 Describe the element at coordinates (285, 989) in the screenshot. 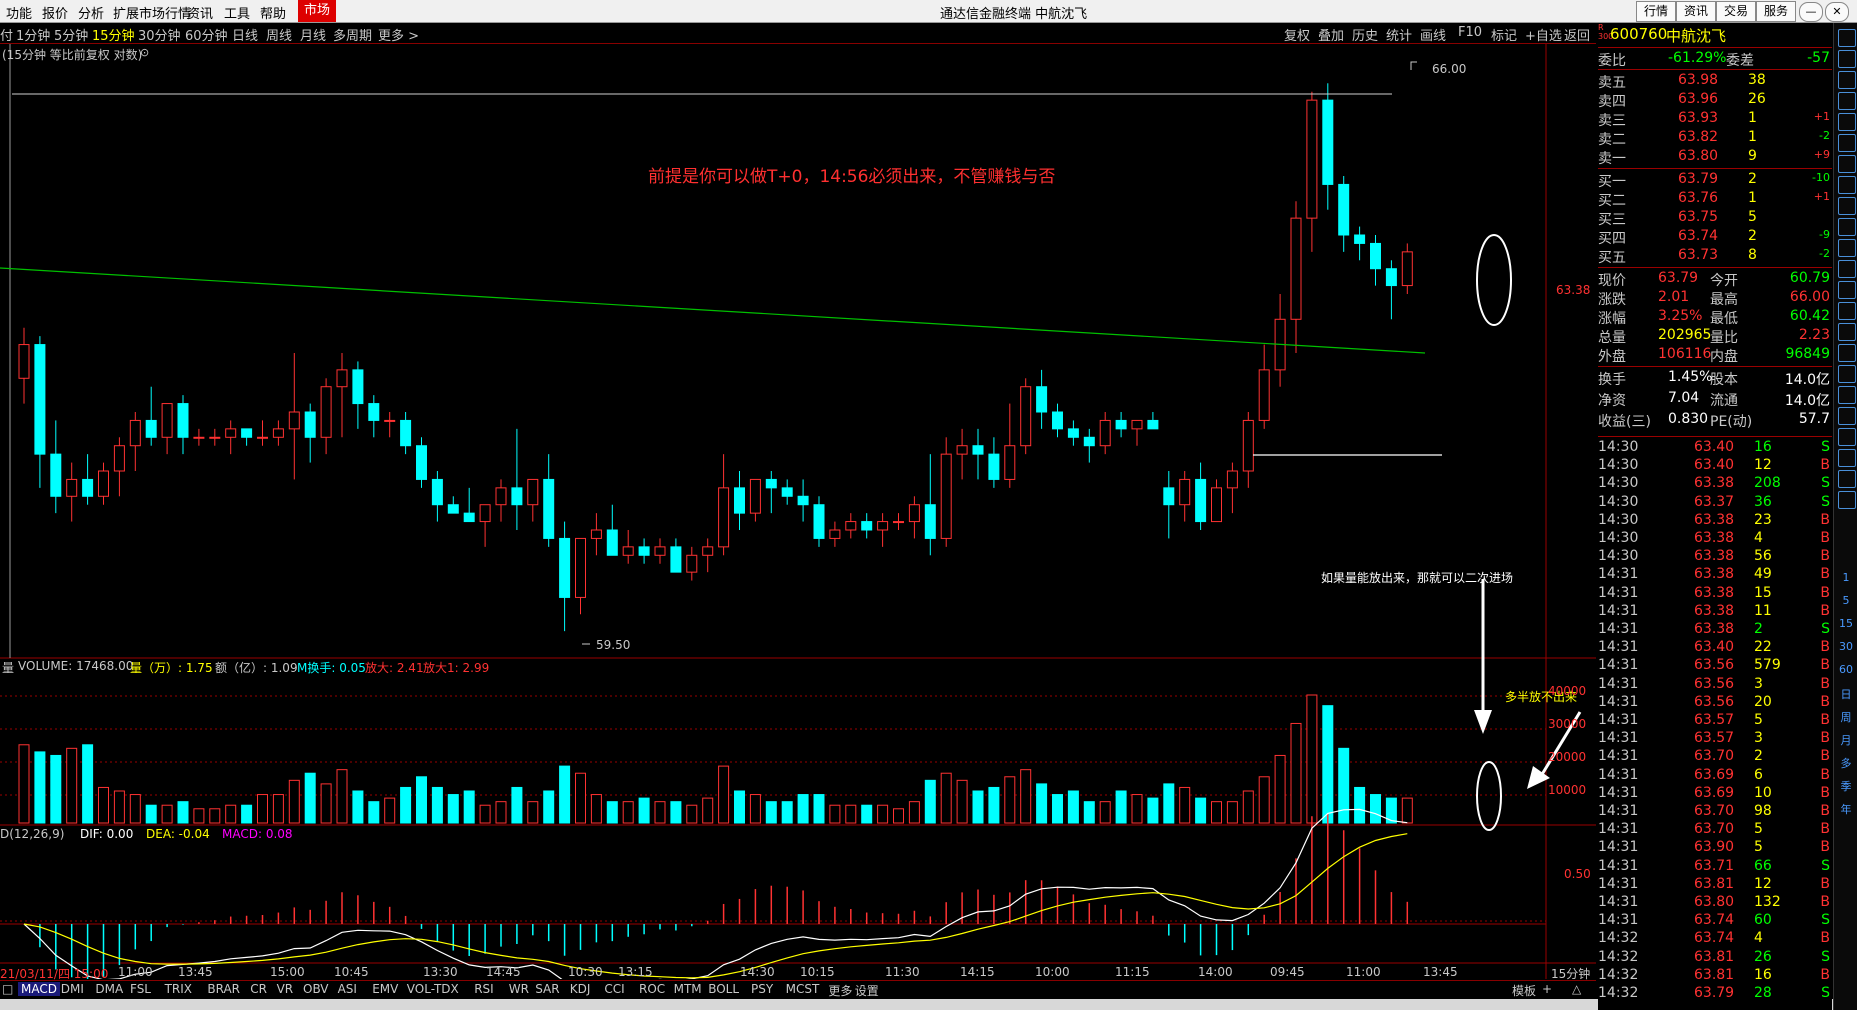

I see `indicator-tab-vr: VR` at that location.